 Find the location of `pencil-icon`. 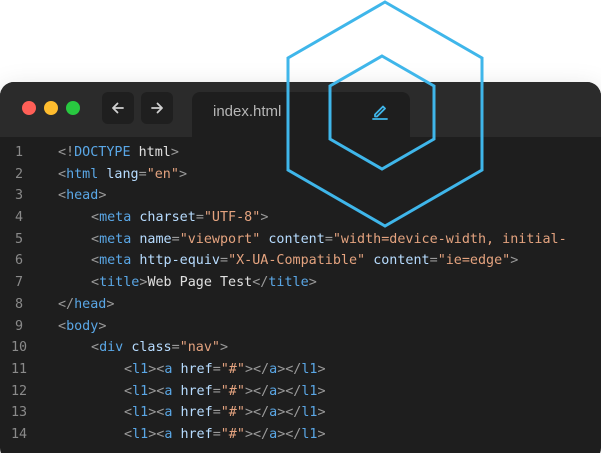

pencil-icon is located at coordinates (380, 111).